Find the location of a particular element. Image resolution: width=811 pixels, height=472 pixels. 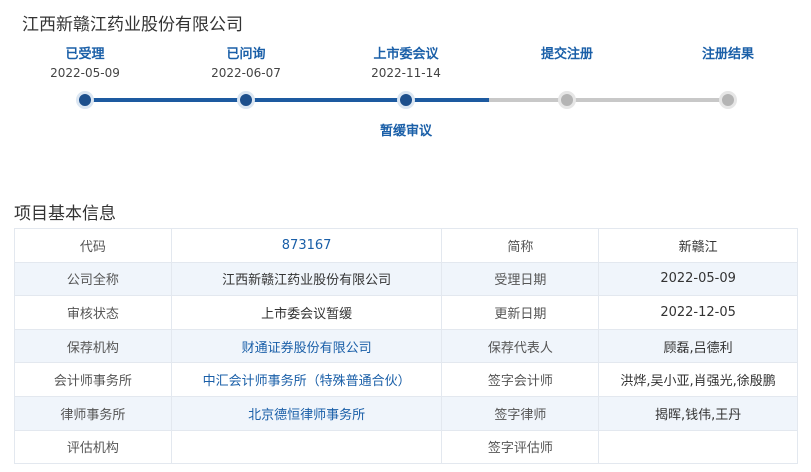

field-key: 会计师事务所 is located at coordinates (93, 379).